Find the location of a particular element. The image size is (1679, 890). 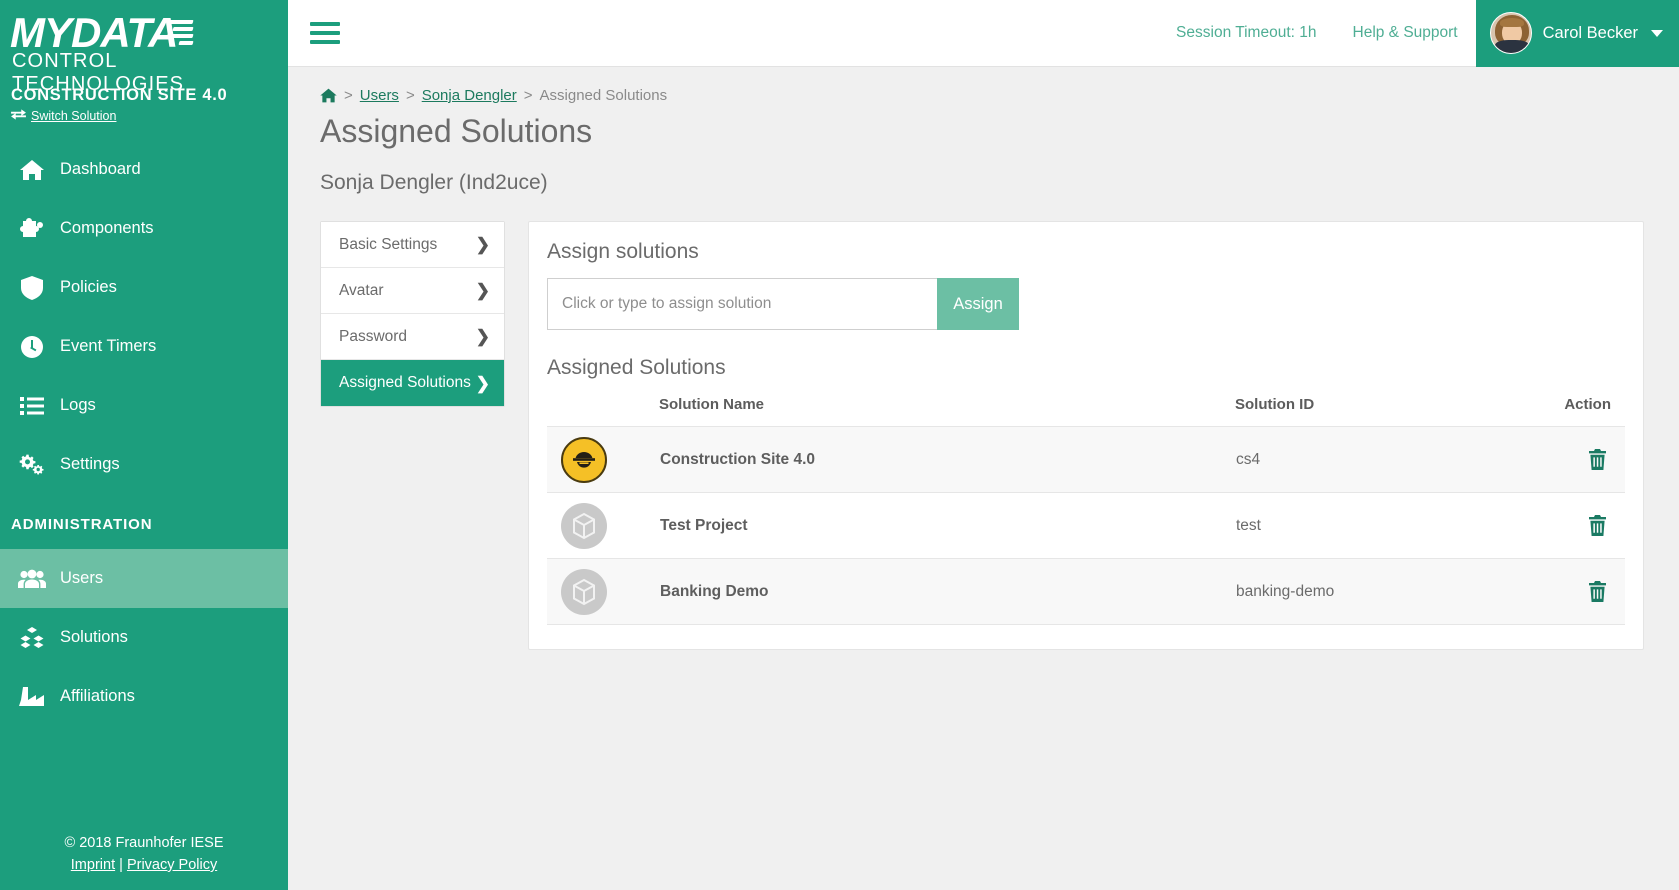

sidebar-item-affiliations: Affiliations is located at coordinates (144, 696).